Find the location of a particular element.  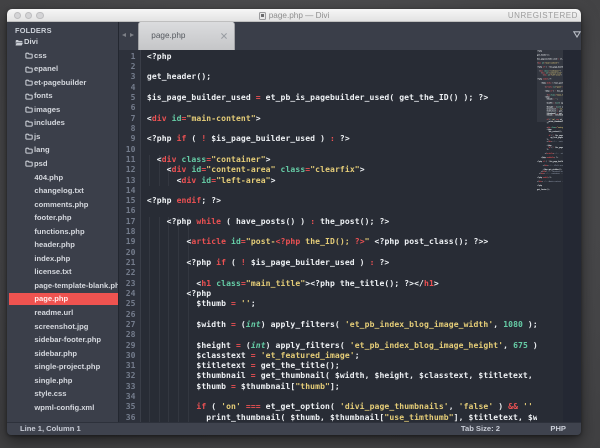

tab-label: page.php is located at coordinates (168, 35).